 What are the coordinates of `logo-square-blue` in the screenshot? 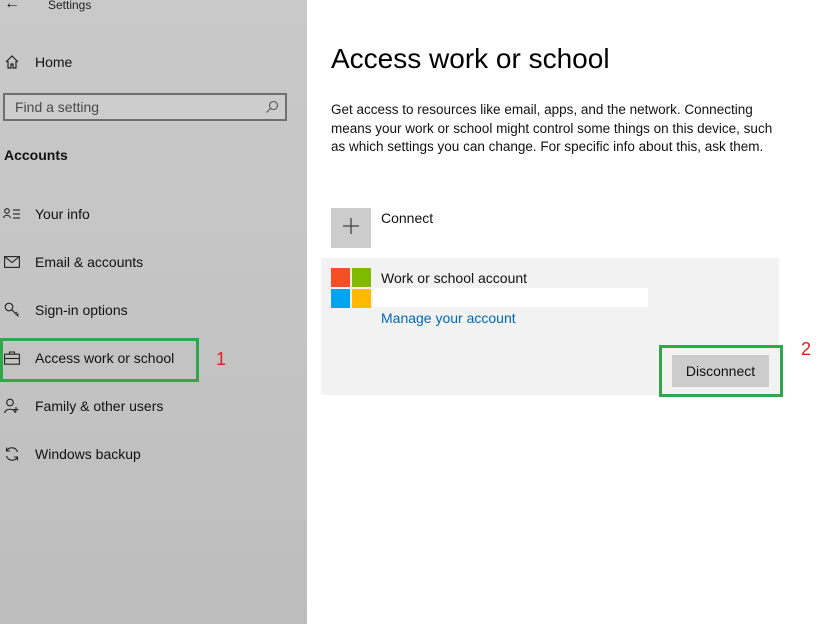 It's located at (340, 298).